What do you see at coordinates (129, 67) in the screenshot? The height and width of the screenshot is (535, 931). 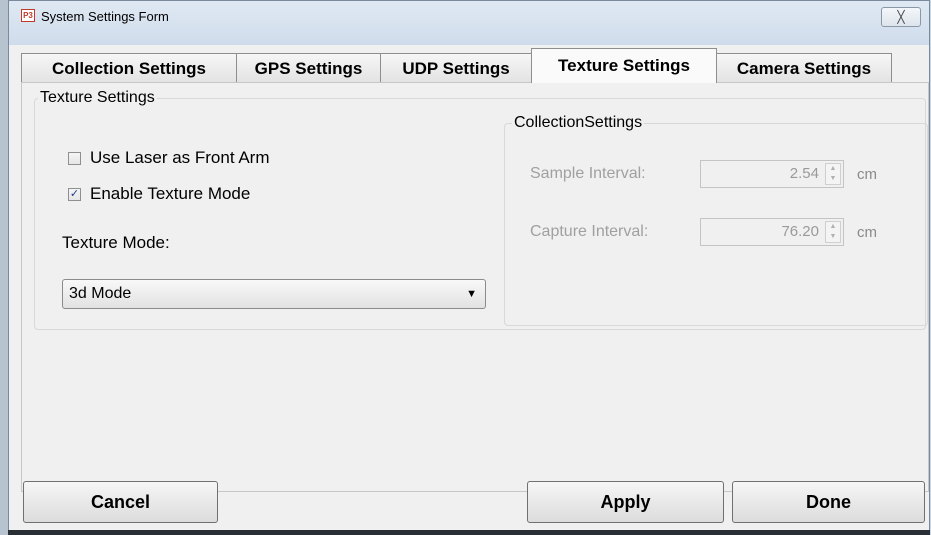 I see `tab-collection-settings: Collection Settings` at bounding box center [129, 67].